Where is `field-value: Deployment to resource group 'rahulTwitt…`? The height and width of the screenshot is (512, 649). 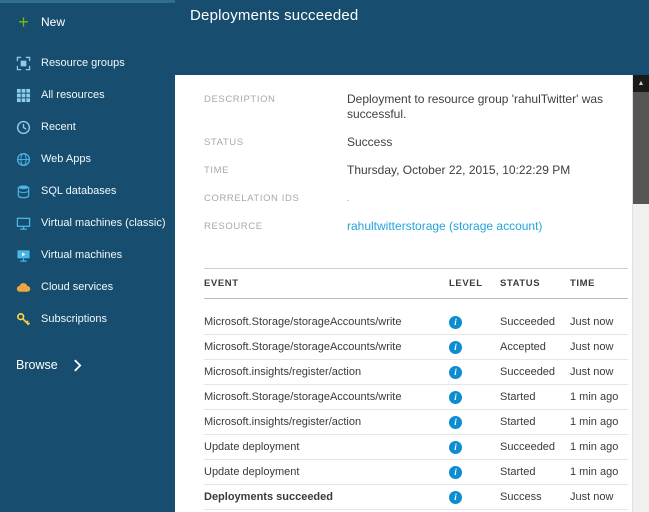 field-value: Deployment to resource group 'rahulTwitt… is located at coordinates (475, 106).